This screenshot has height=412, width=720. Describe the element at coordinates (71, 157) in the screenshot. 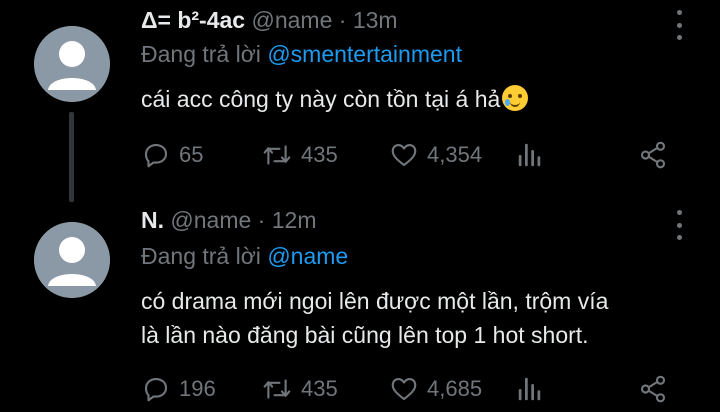

I see `thread-line` at that location.